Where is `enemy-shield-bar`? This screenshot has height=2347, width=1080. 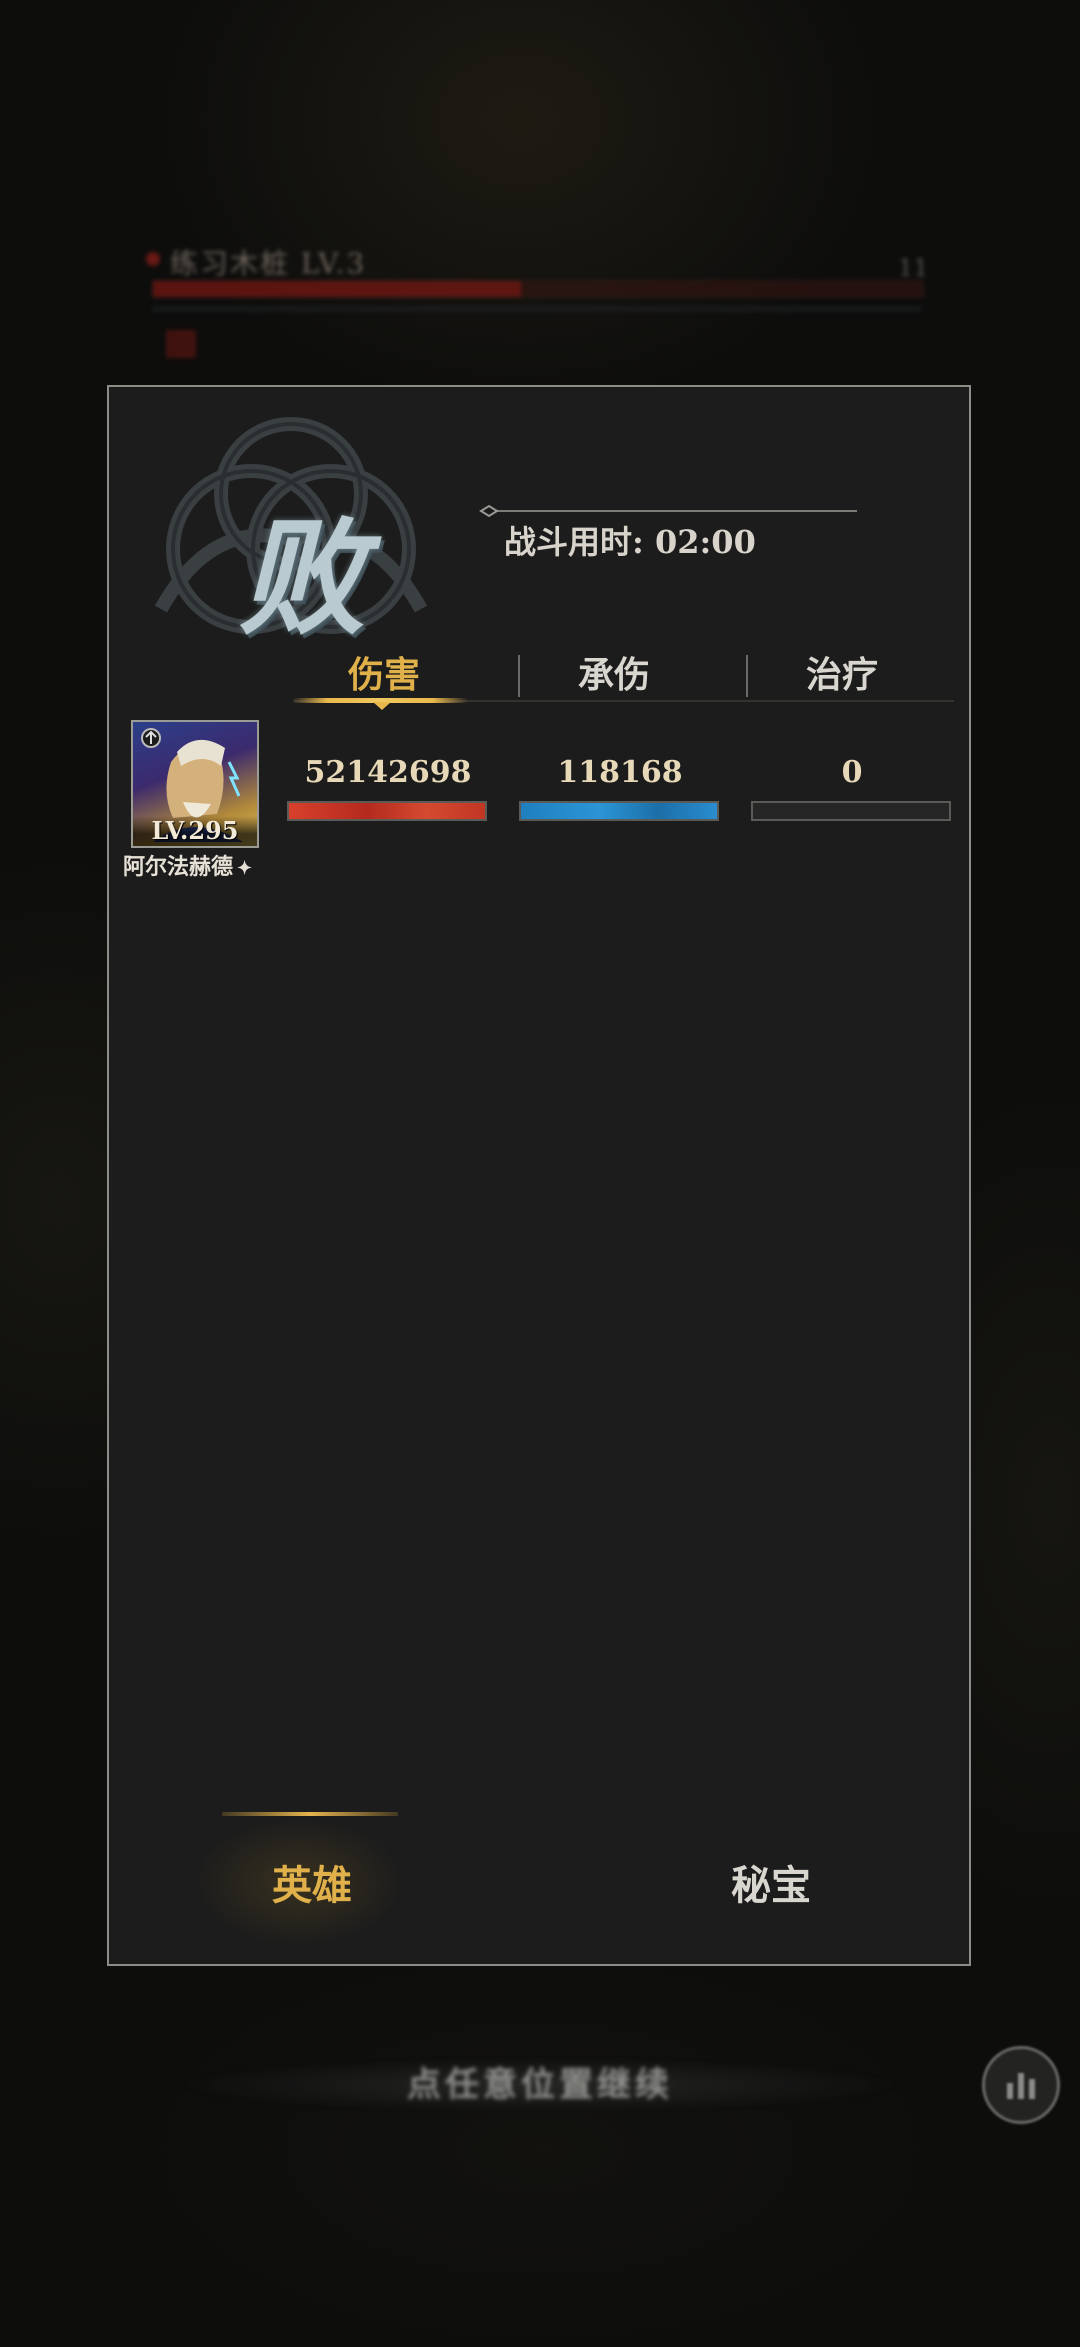
enemy-shield-bar is located at coordinates (537, 309).